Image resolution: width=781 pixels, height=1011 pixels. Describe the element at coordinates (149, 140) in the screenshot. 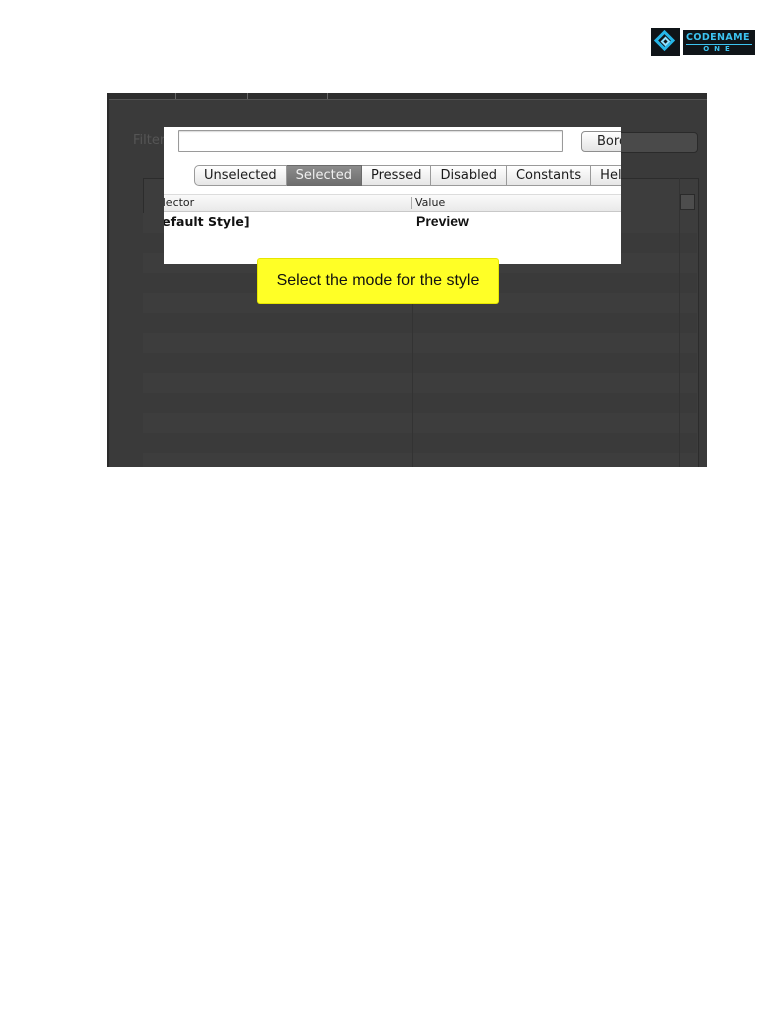

I see `filter-label: Filter` at that location.